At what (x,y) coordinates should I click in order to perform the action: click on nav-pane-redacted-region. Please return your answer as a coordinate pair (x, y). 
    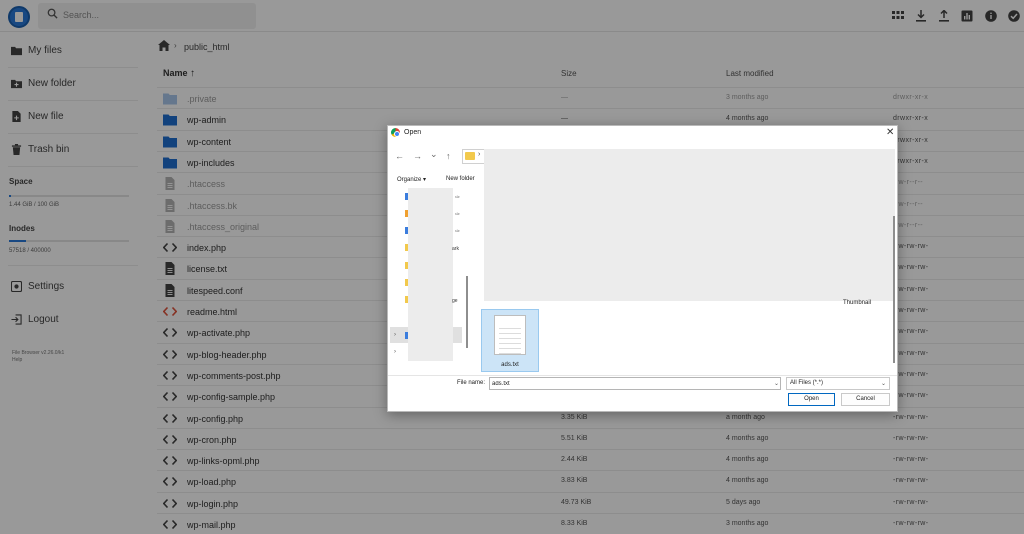
    Looking at the image, I should click on (430, 274).